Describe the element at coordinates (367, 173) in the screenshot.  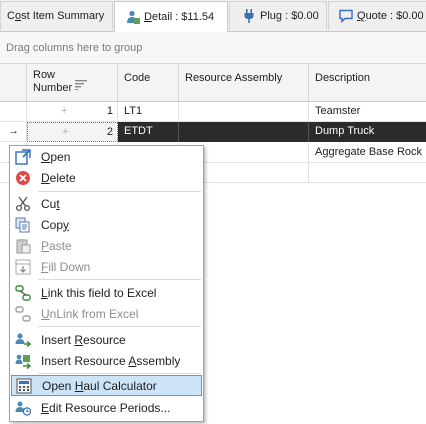
I see `cell-description` at that location.